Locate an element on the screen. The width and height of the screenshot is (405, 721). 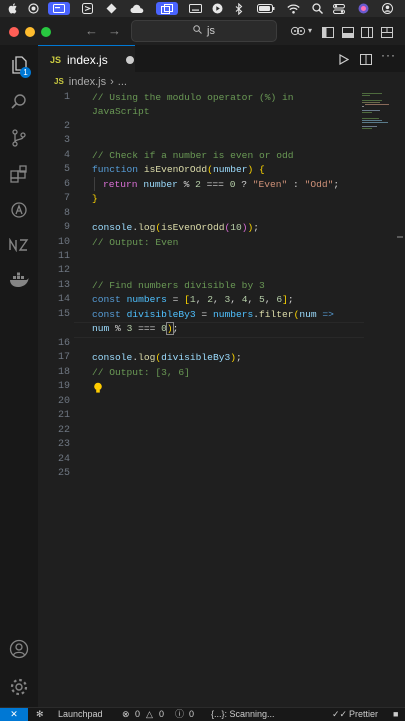
prettier-check-icon: ✓✓ is located at coordinates (339, 714).